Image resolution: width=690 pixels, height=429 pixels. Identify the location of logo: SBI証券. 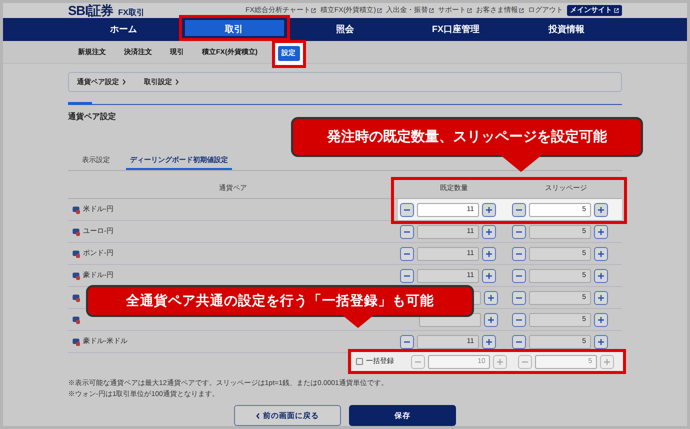
(91, 11).